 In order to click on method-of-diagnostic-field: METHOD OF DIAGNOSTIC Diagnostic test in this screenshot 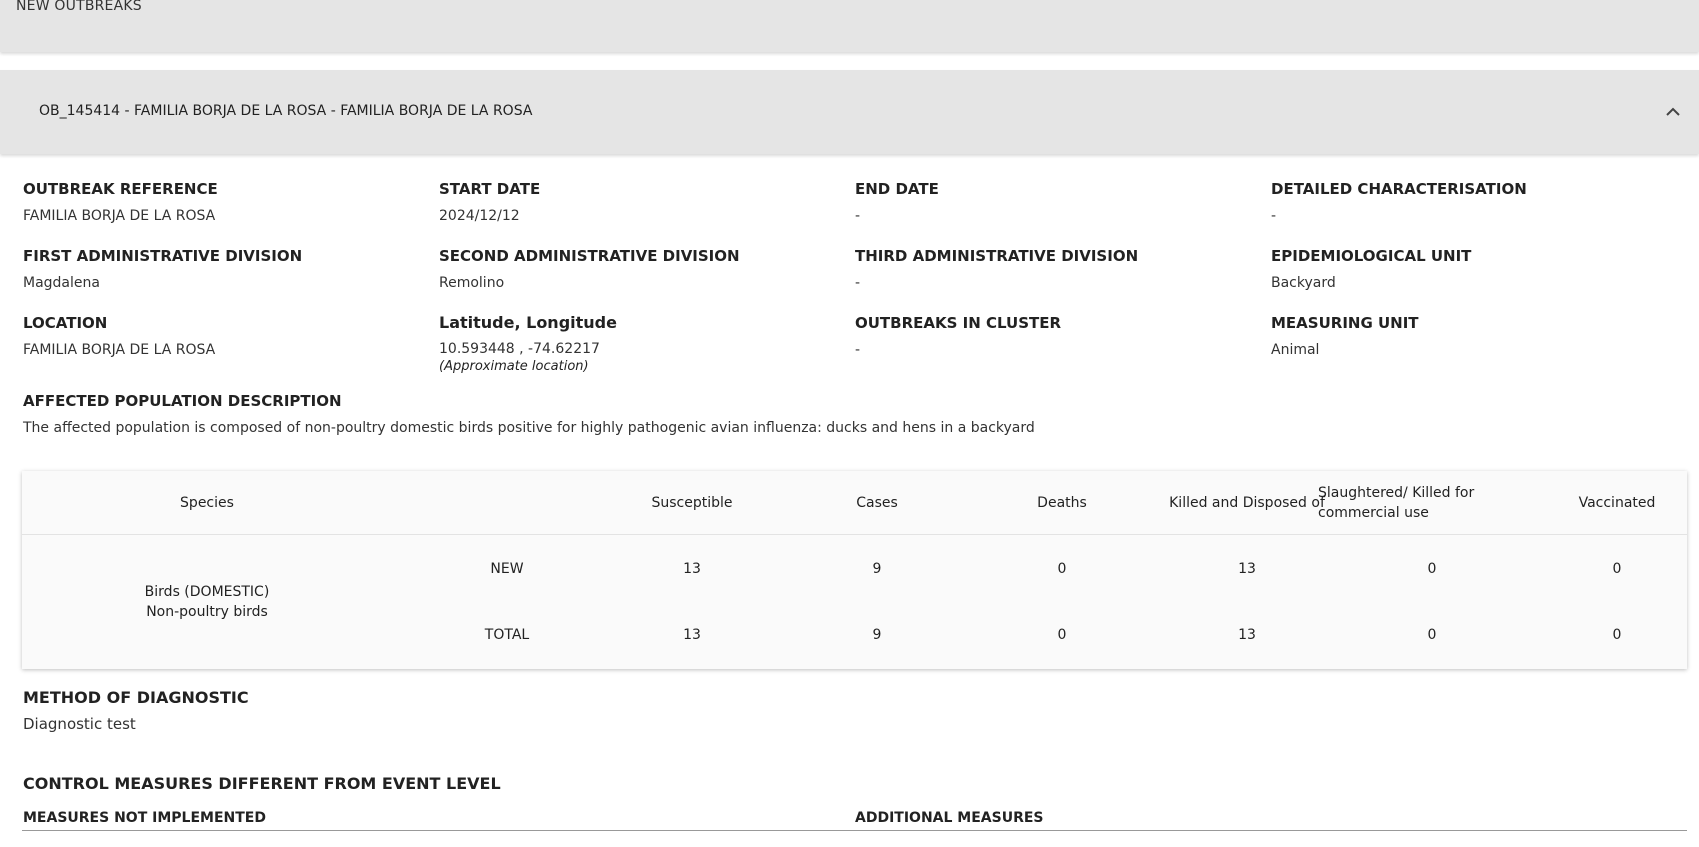, I will do `click(136, 710)`.